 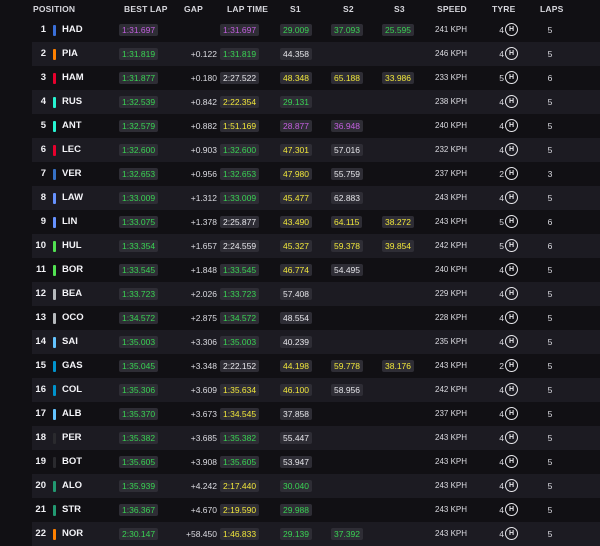 I want to click on lap-time-cell: 2:17.440, so click(x=240, y=486).